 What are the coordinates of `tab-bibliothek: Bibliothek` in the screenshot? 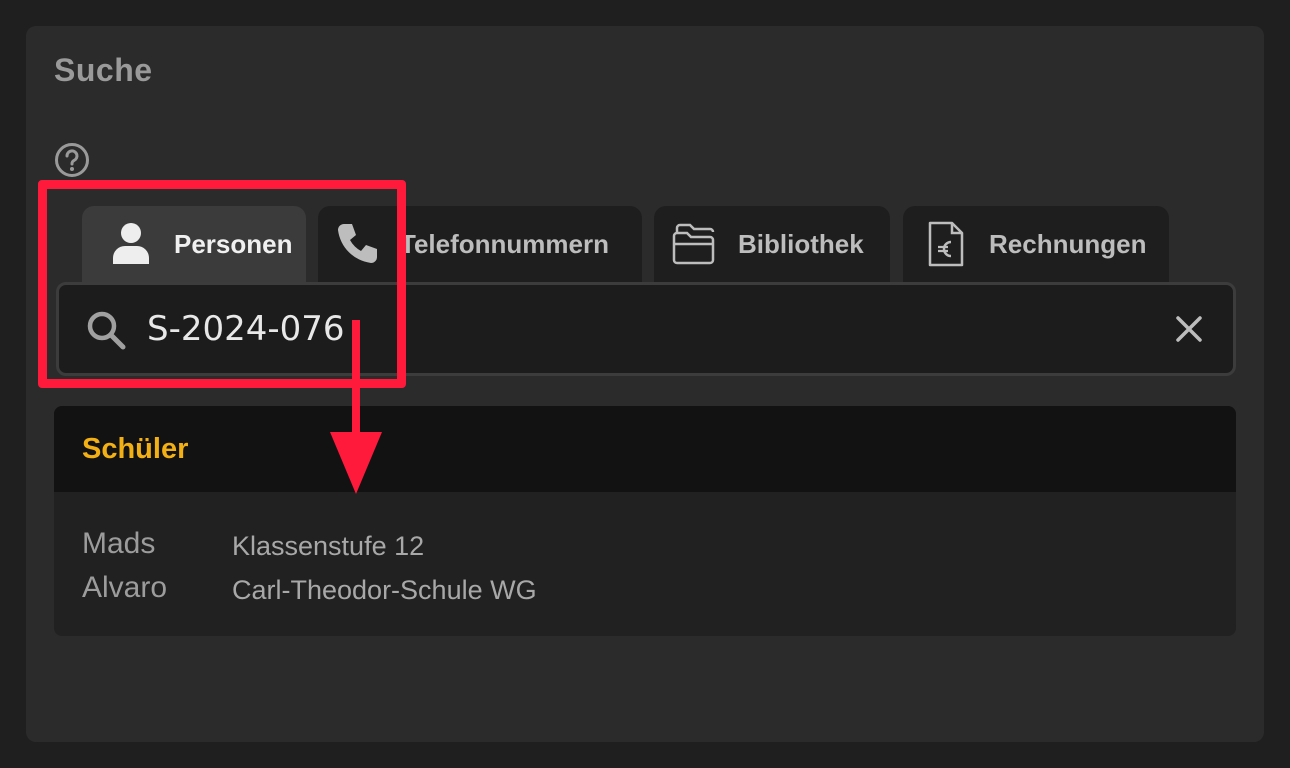 It's located at (772, 244).